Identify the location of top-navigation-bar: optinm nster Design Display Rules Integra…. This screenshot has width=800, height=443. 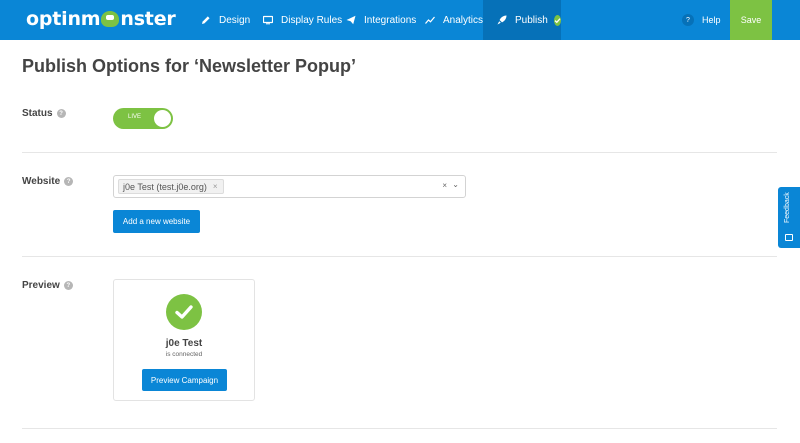
(400, 20).